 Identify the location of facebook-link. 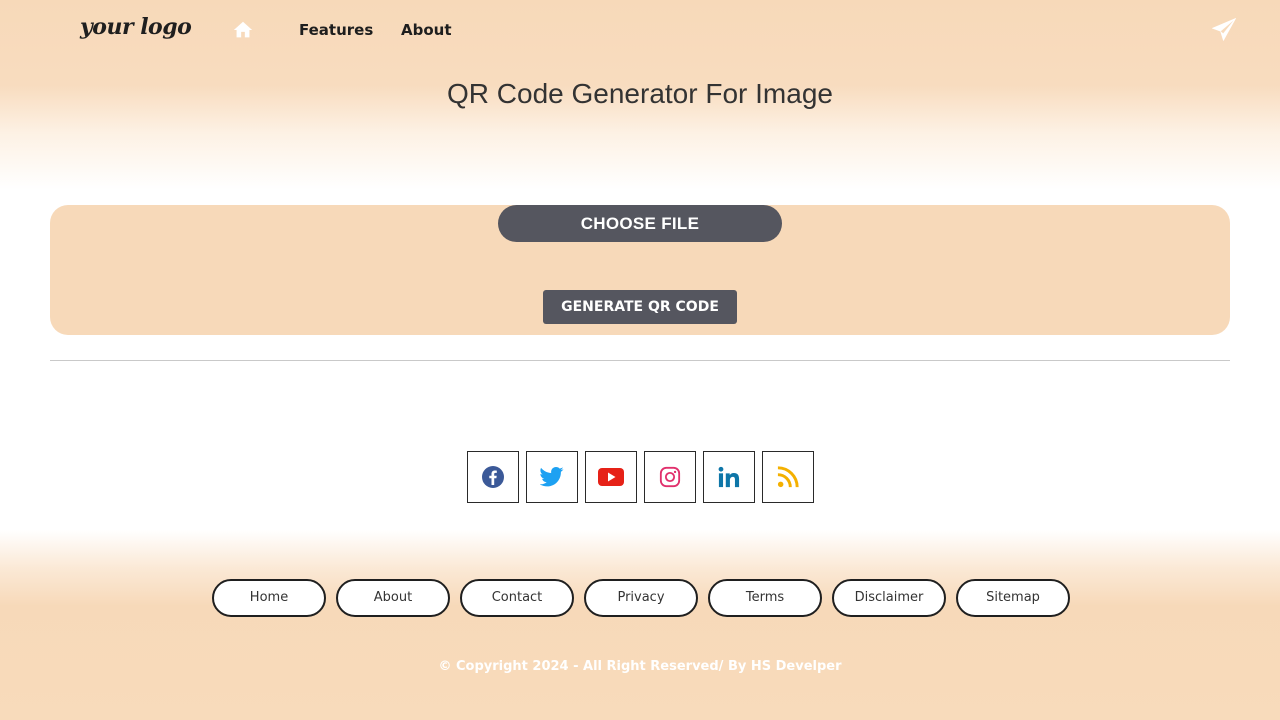
(493, 477).